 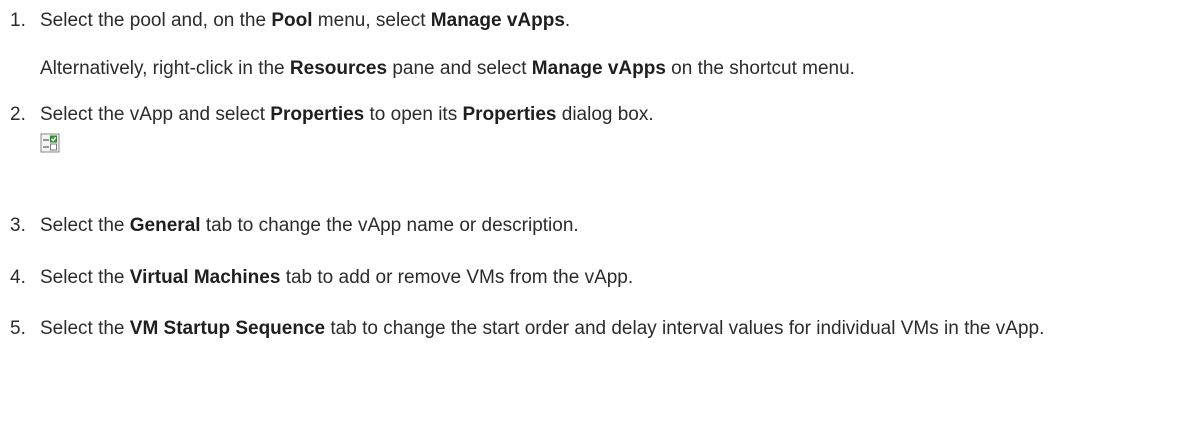 What do you see at coordinates (155, 114) in the screenshot?
I see `text-segment: Select the vApp and select` at bounding box center [155, 114].